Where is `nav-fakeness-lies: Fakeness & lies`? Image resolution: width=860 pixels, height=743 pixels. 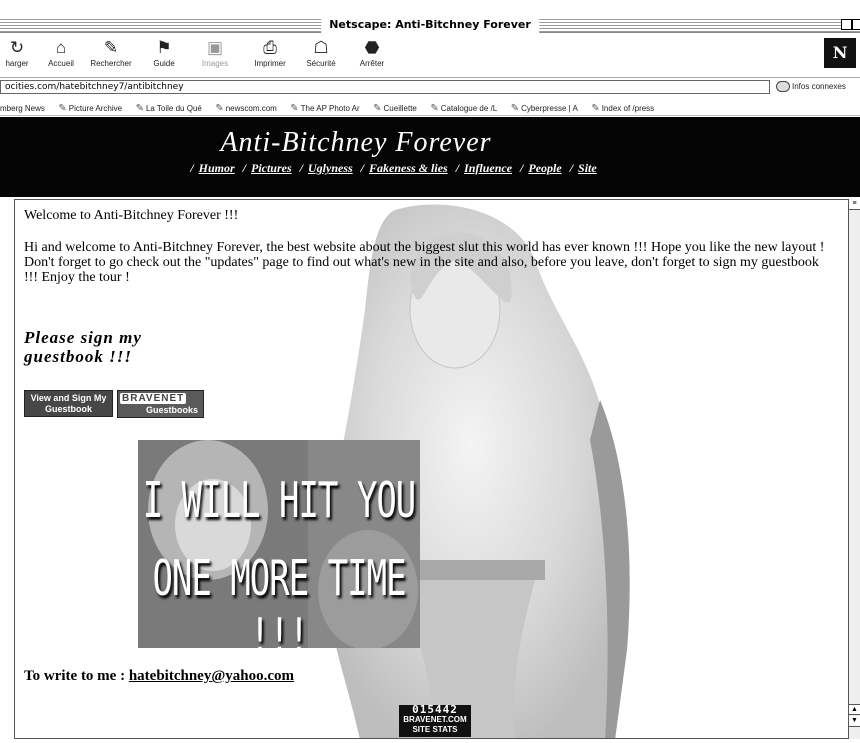
nav-fakeness-lies: Fakeness & lies is located at coordinates (408, 168).